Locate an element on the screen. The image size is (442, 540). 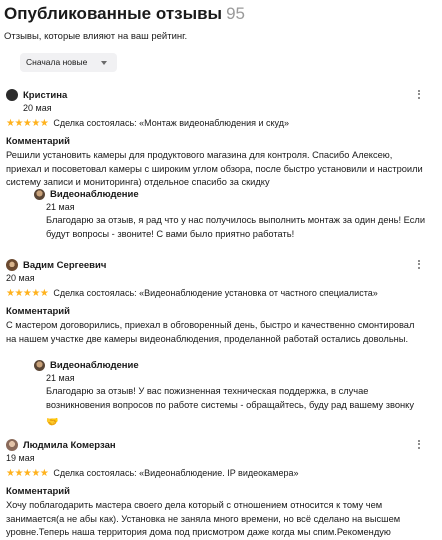
chevron-down-icon is located at coordinates (104, 62).